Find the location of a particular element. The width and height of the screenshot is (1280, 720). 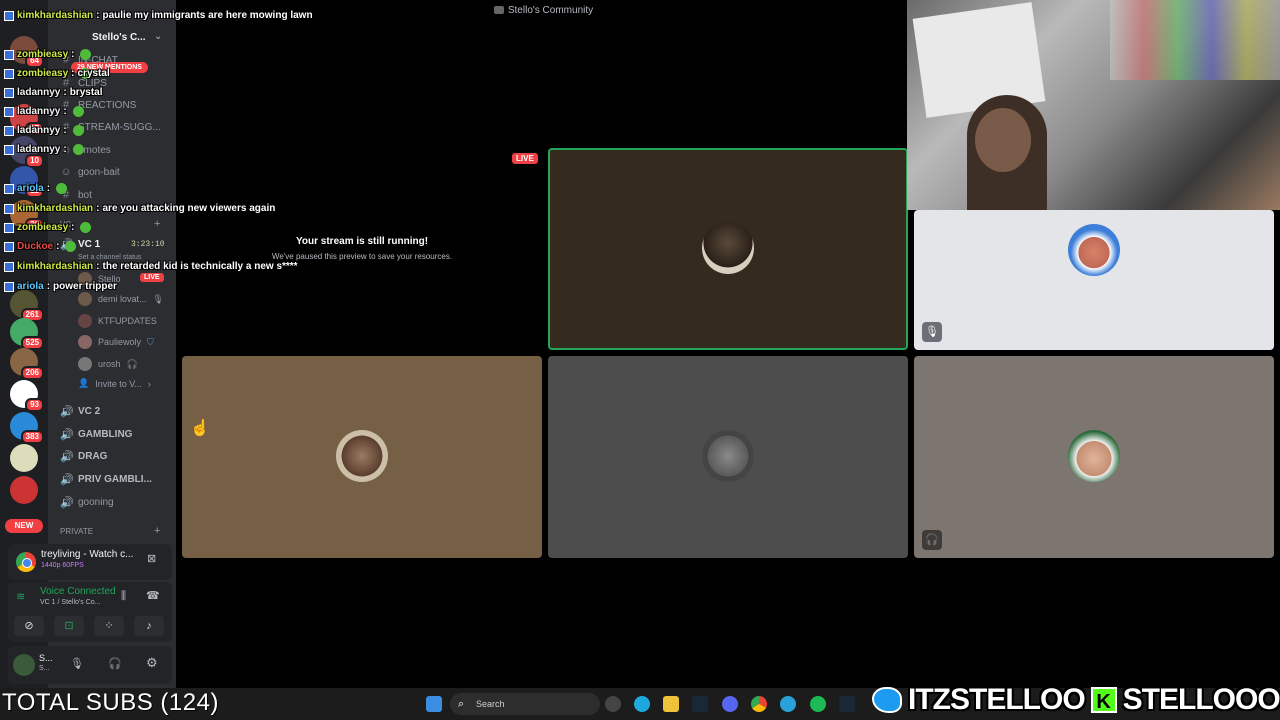

channel-label: GAMBLING is located at coordinates (105, 434).